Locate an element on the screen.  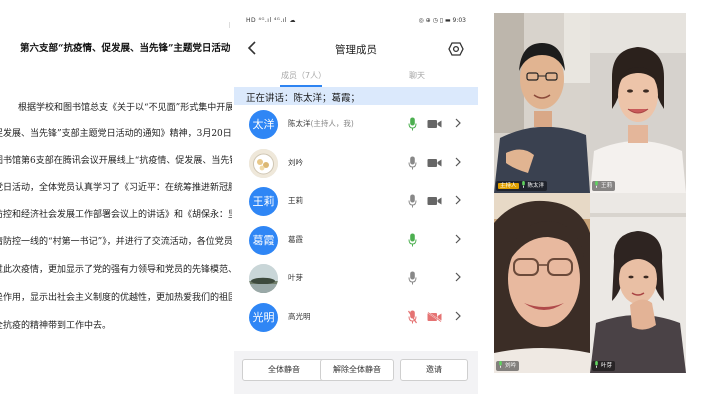
video-tile: 刘吟 is located at coordinates (542, 283).